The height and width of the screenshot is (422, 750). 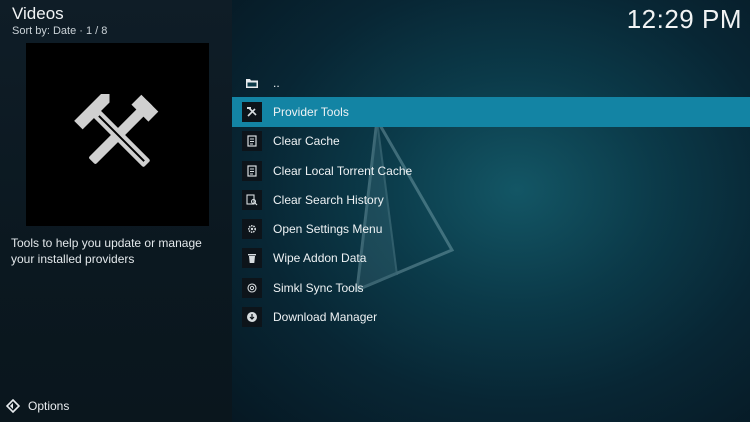 I want to click on folder-up-icon, so click(x=252, y=83).